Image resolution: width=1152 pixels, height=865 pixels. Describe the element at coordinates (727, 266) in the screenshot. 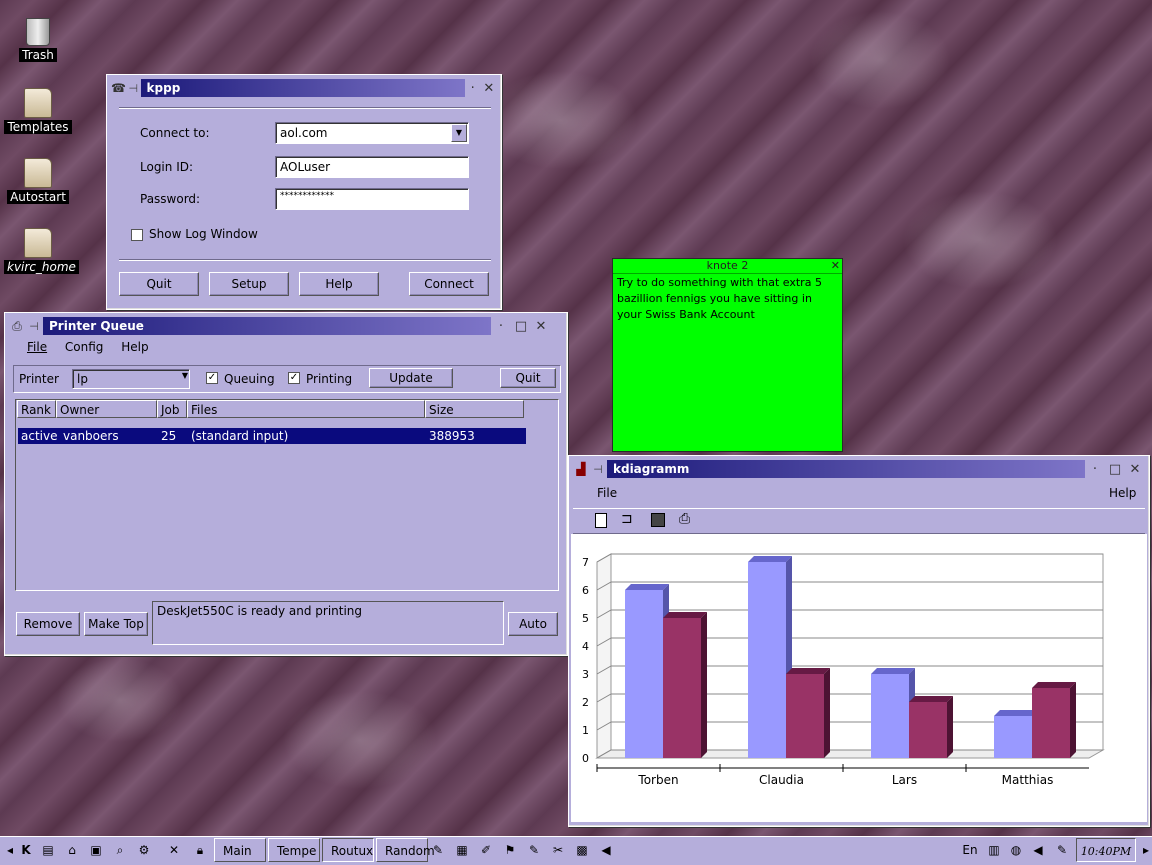

I see `knote-titlebar: knote 2 ✕` at that location.